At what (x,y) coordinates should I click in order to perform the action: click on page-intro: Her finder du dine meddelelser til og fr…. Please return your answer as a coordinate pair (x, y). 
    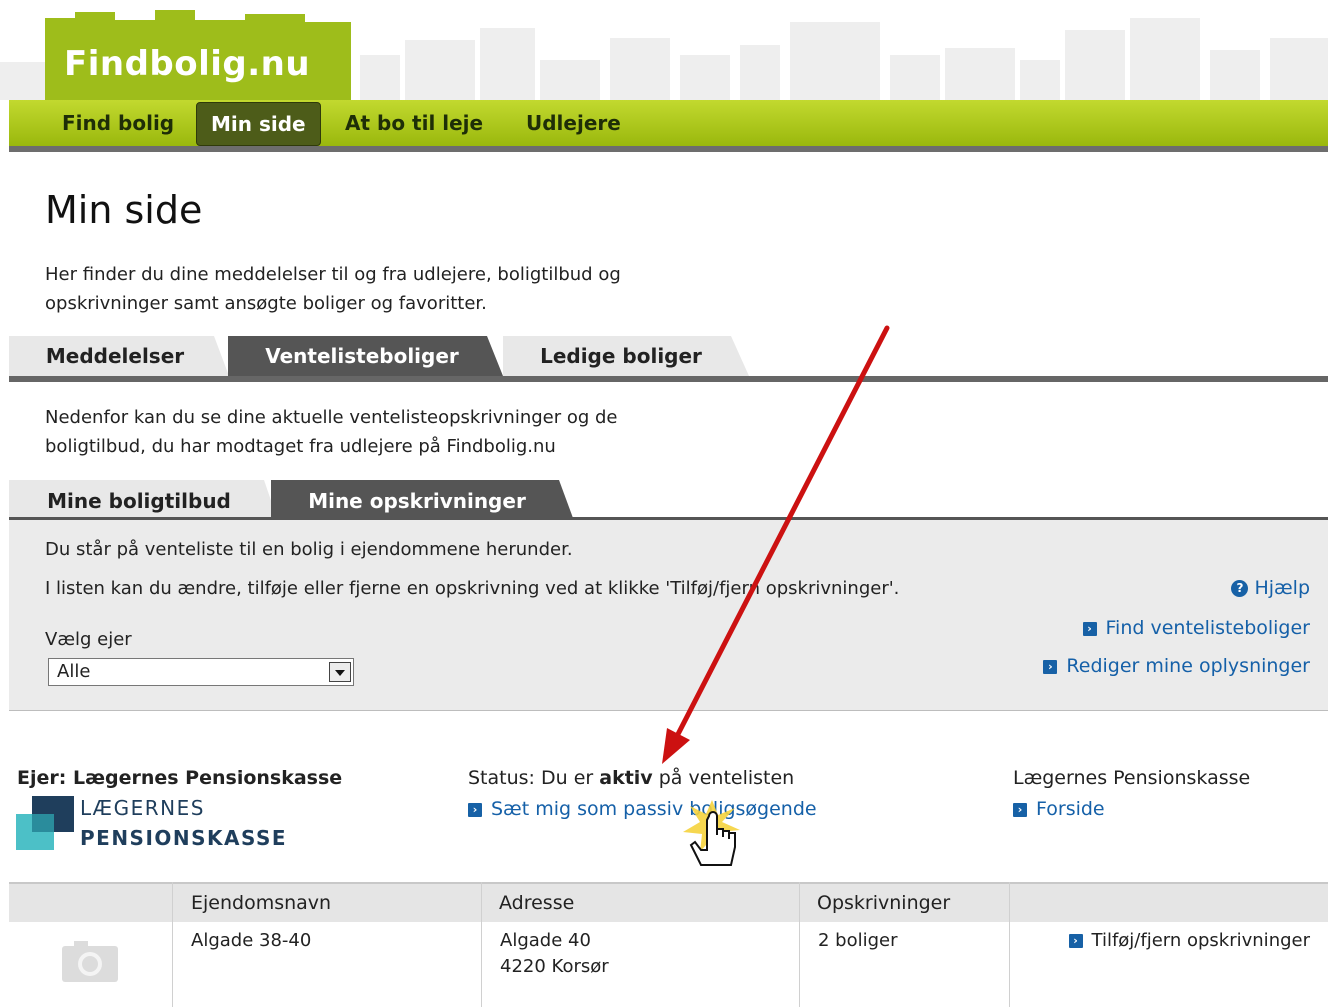
    Looking at the image, I should click on (395, 289).